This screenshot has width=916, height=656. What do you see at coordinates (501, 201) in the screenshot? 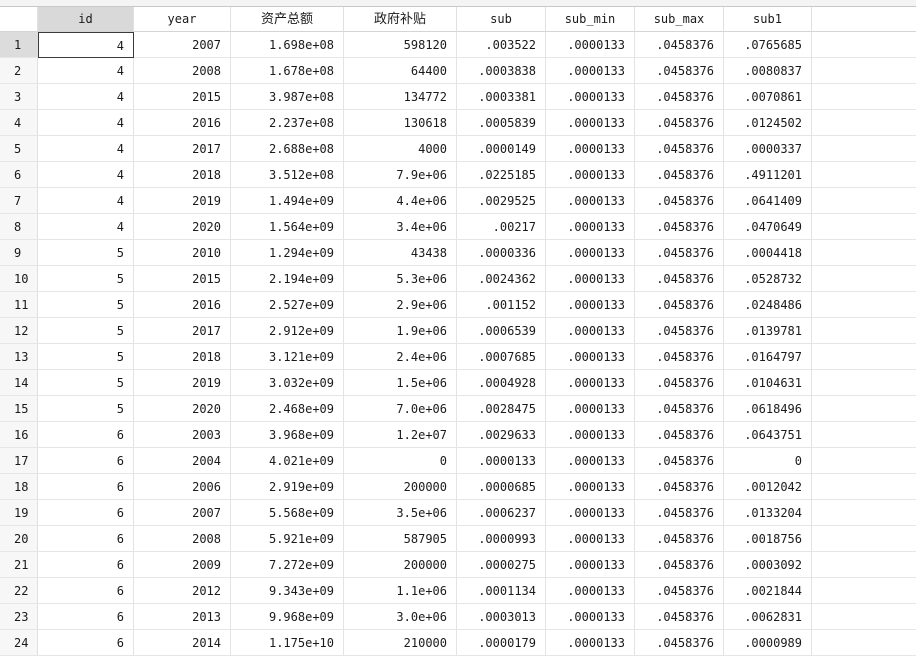
I see `cell-sub: .0029525` at bounding box center [501, 201].